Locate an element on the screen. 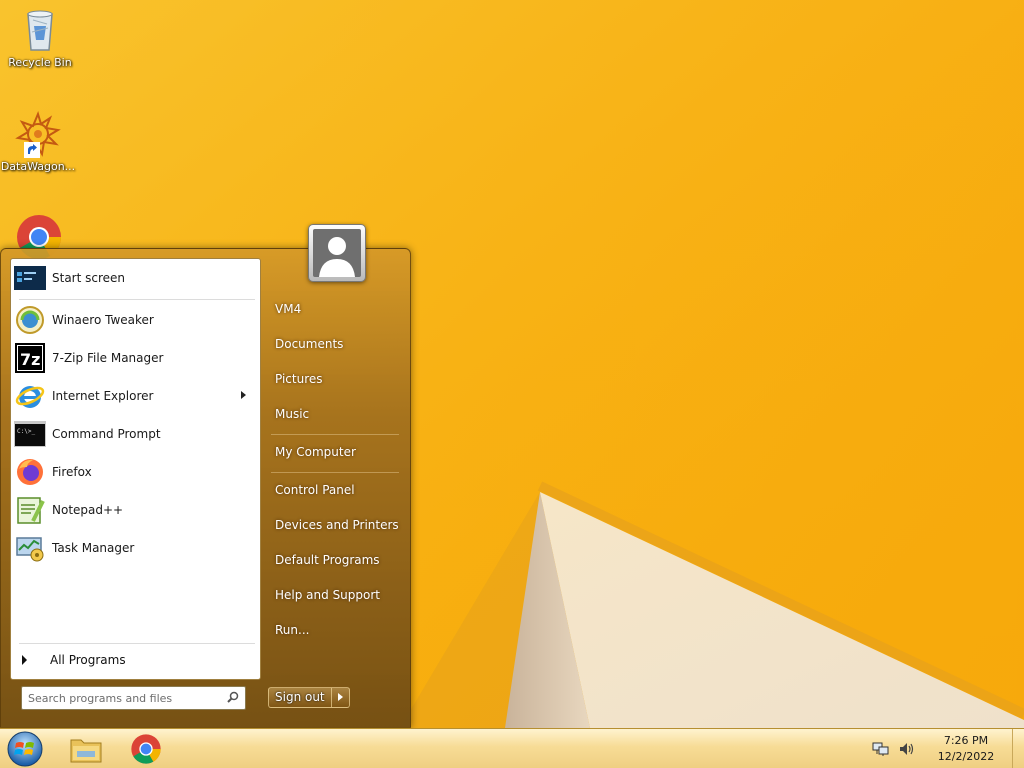 The height and width of the screenshot is (768, 1024). system-tray: 7:26 PM 12/2/2022 is located at coordinates (948, 748).